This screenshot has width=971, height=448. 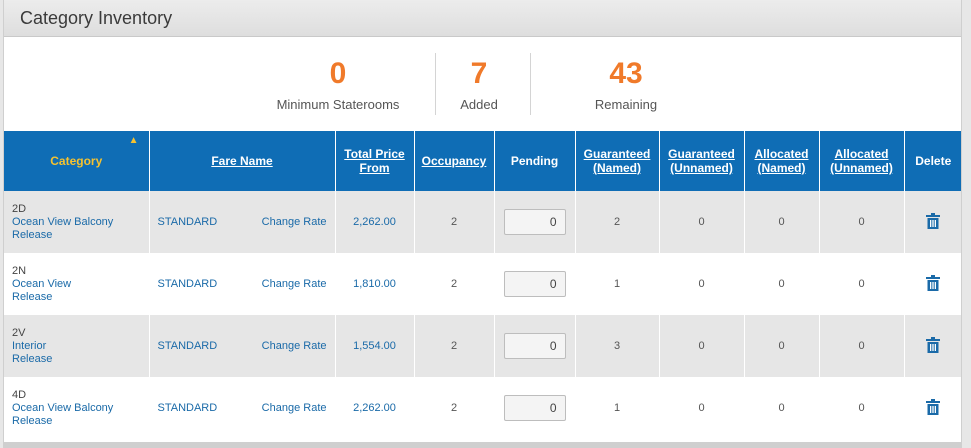 What do you see at coordinates (626, 73) in the screenshot?
I see `stat-value: 43` at bounding box center [626, 73].